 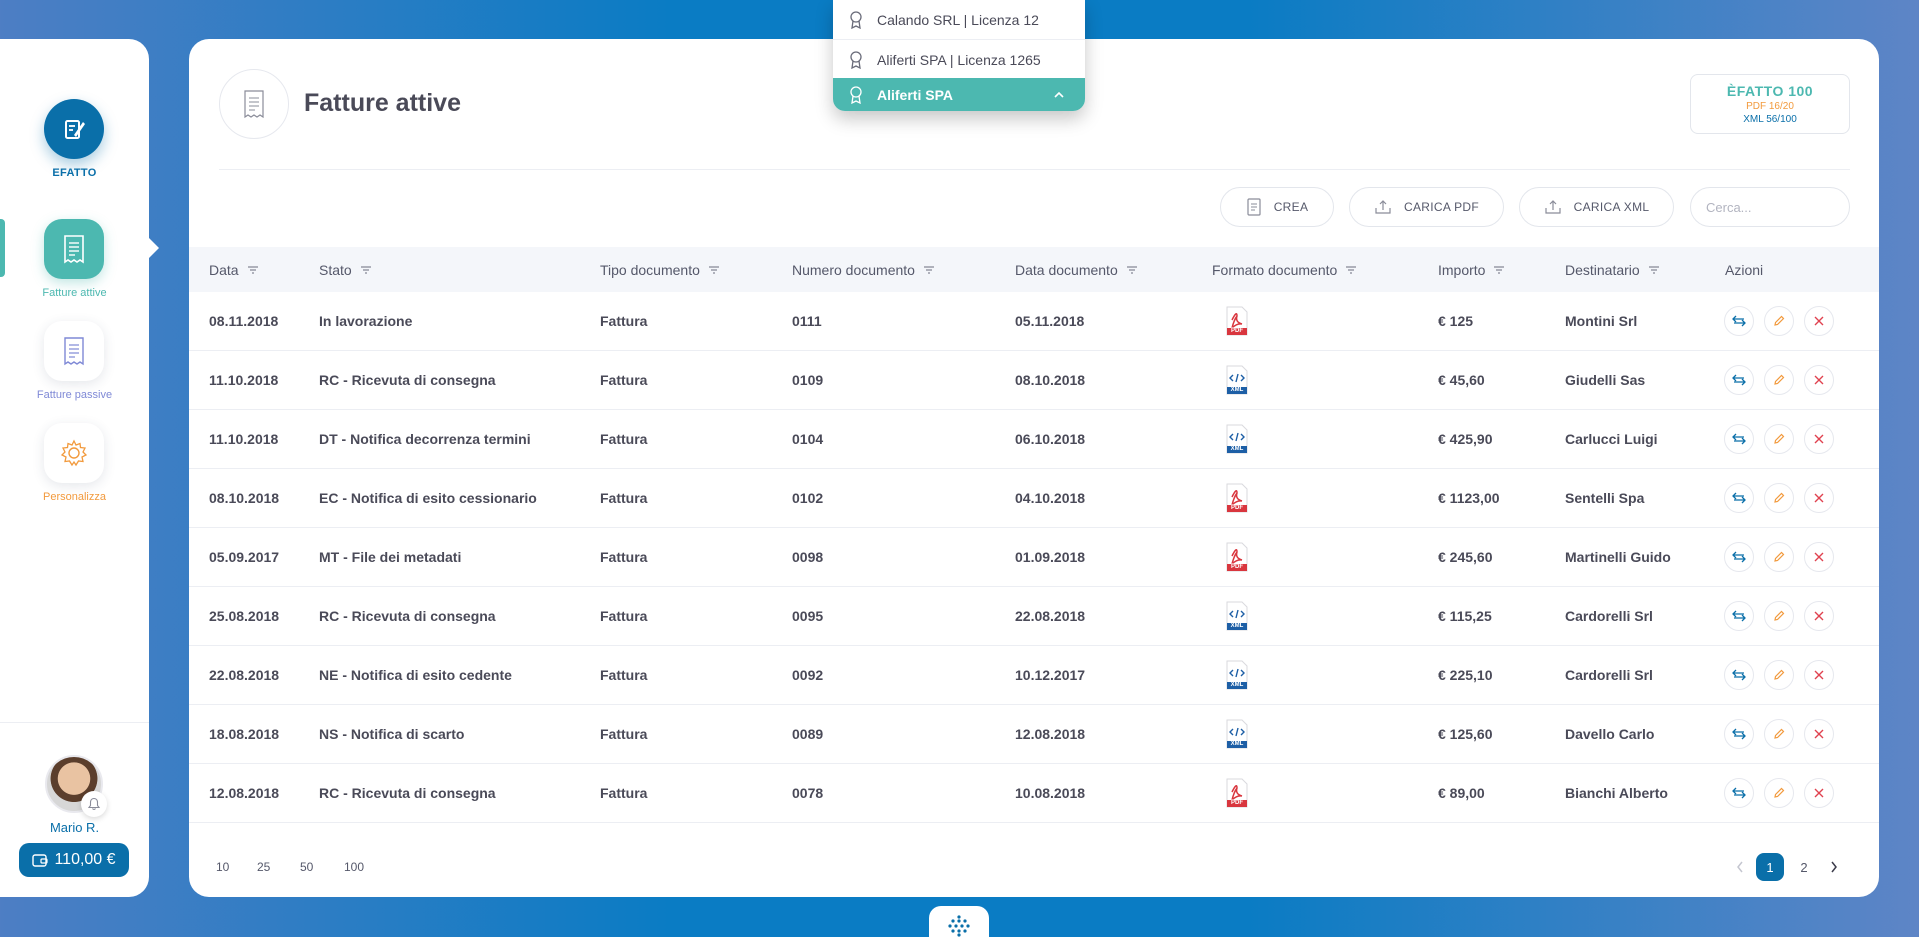 I want to click on page-button-2: 2, so click(x=1804, y=867).